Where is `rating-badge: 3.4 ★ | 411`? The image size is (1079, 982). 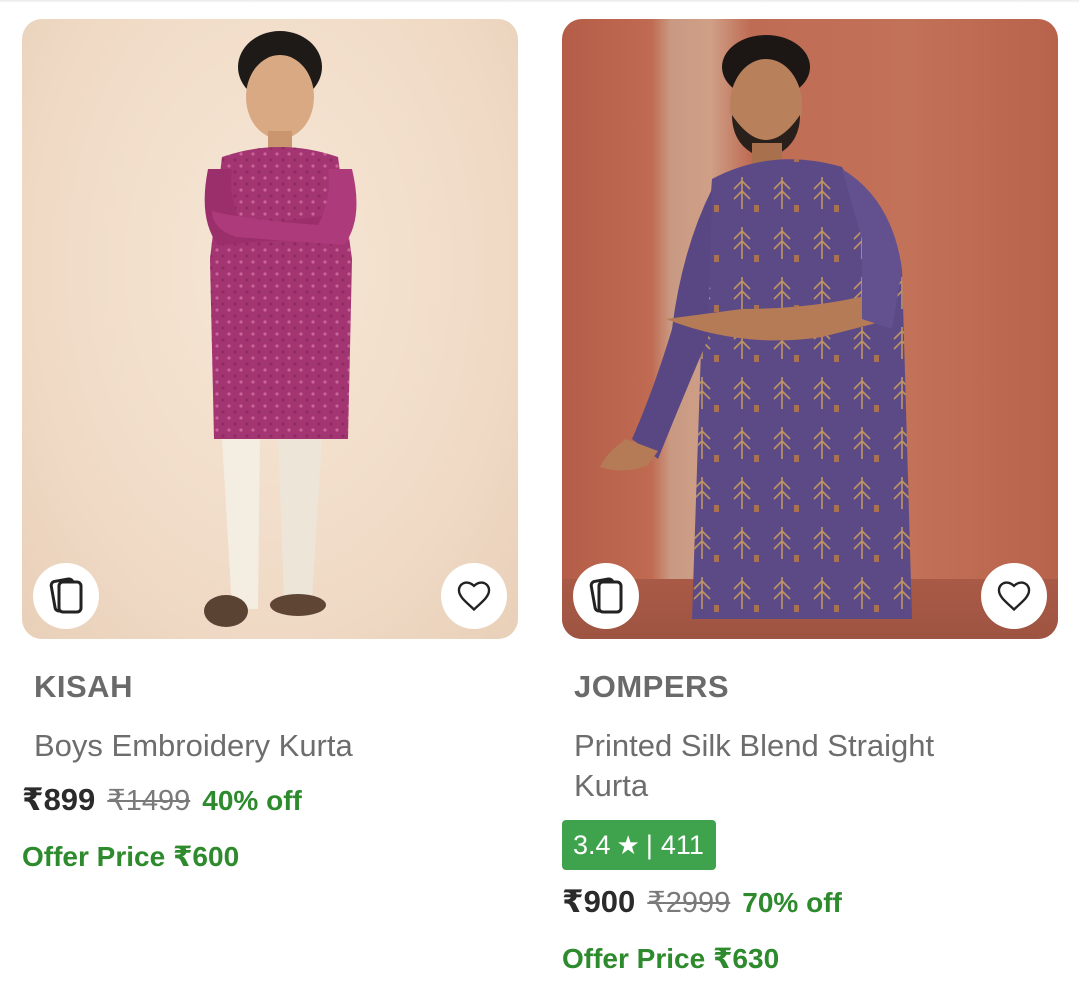
rating-badge: 3.4 ★ | 411 is located at coordinates (639, 845).